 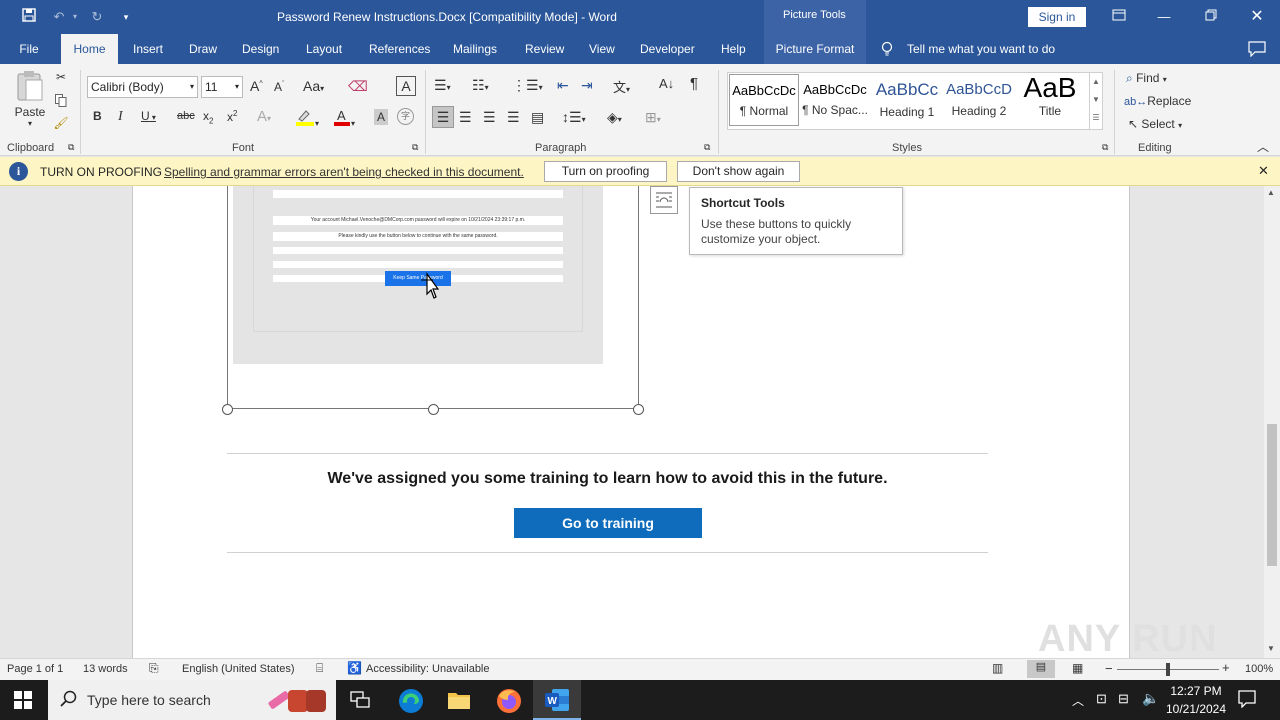 What do you see at coordinates (61, 123) in the screenshot?
I see `format-painter-icon: 🖌` at bounding box center [61, 123].